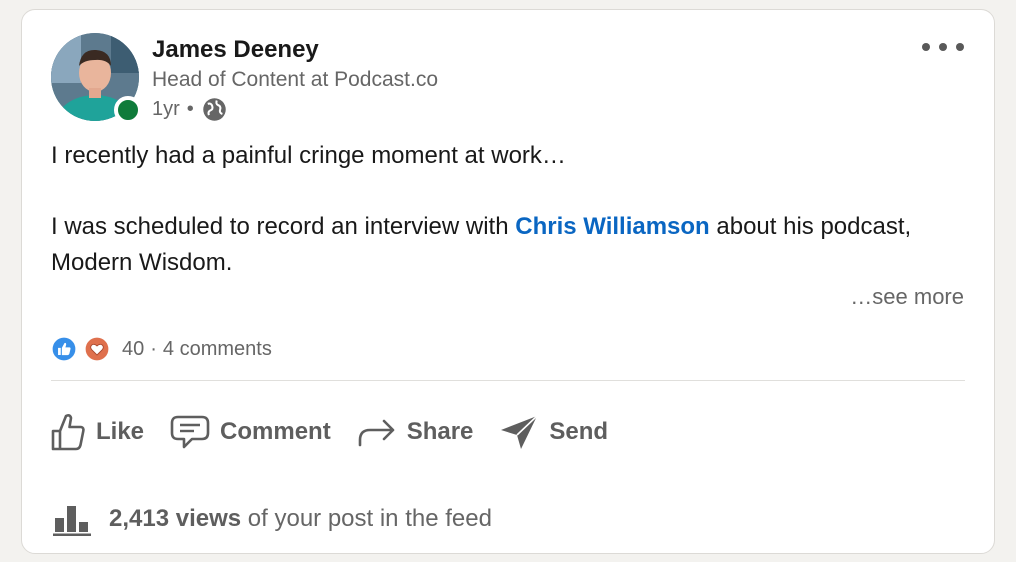 The height and width of the screenshot is (562, 1016). What do you see at coordinates (128, 110) in the screenshot?
I see `online-status-indicator` at bounding box center [128, 110].